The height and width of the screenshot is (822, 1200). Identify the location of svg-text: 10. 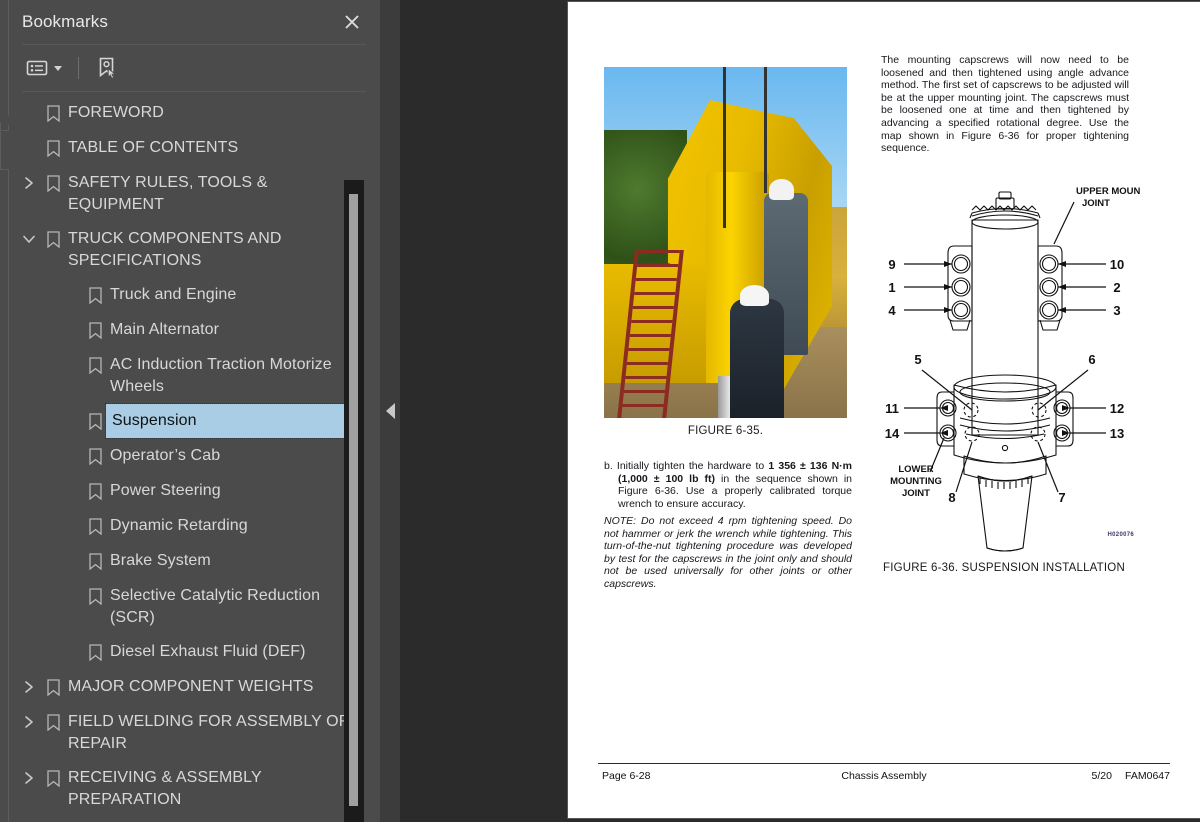
(1117, 264).